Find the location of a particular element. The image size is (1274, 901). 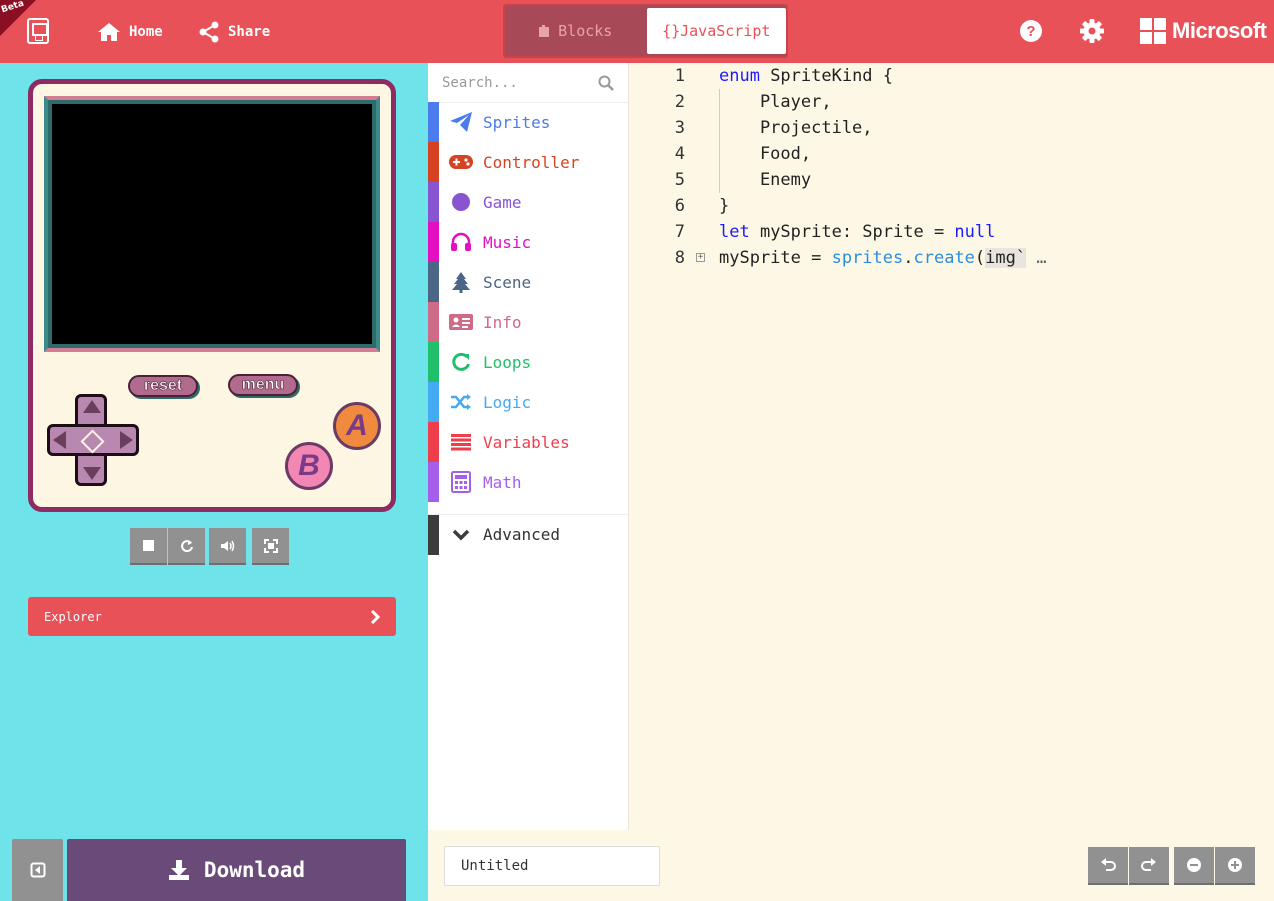

shuffle-icon is located at coordinates (461, 402).